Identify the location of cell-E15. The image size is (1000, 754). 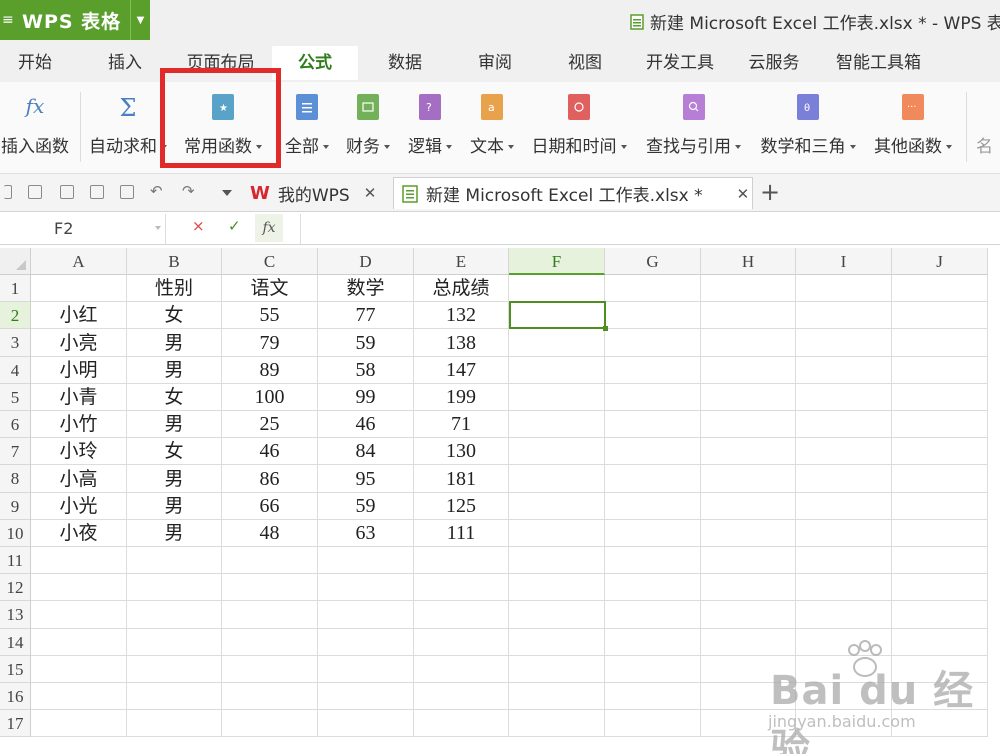
(461, 669).